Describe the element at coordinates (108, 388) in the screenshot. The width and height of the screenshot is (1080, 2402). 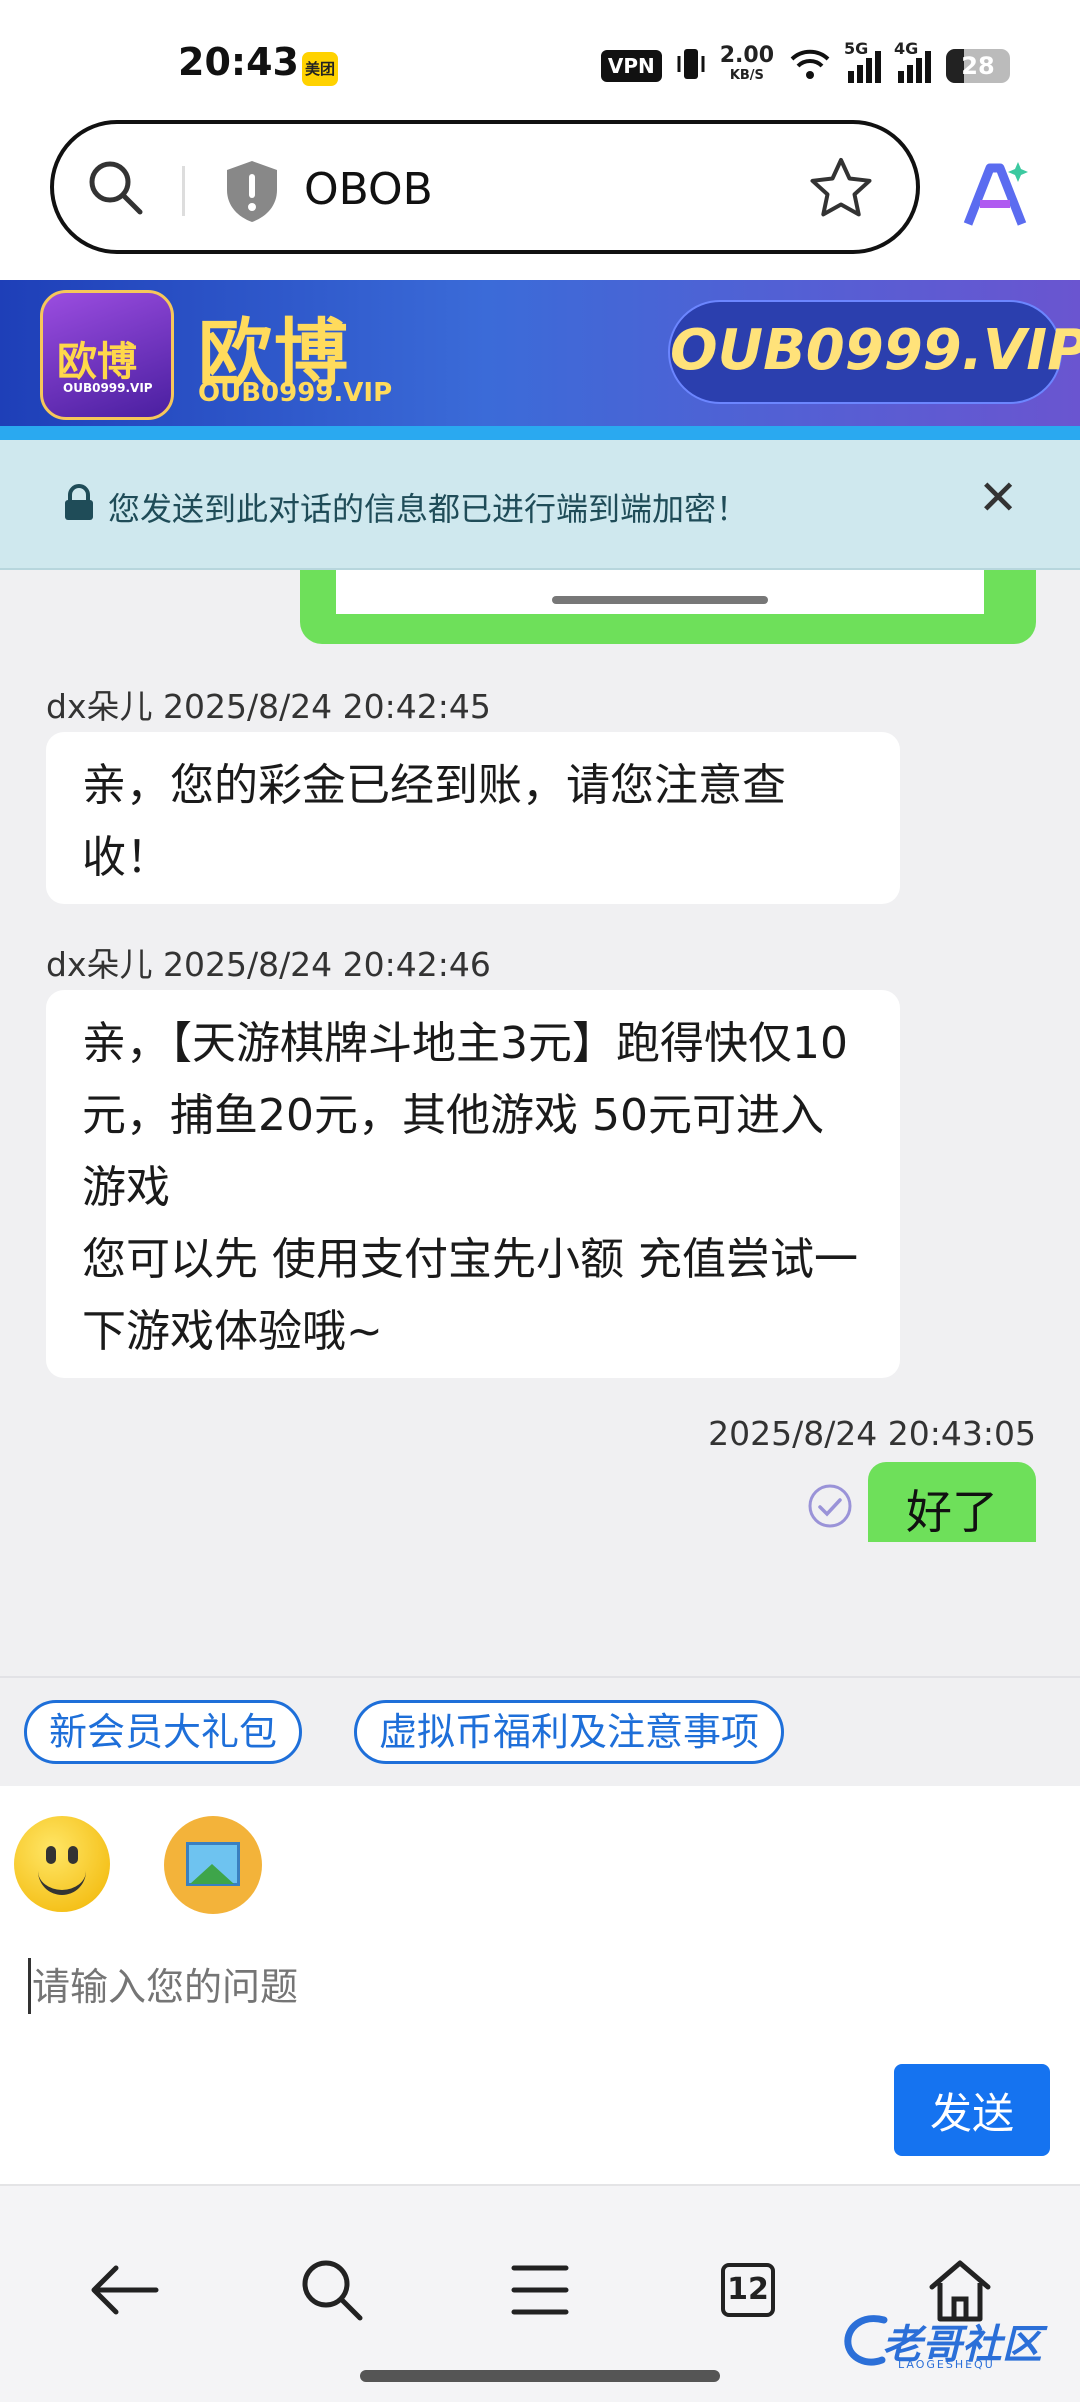
I see `brand-logo-sub: OUB0999.VIP` at that location.